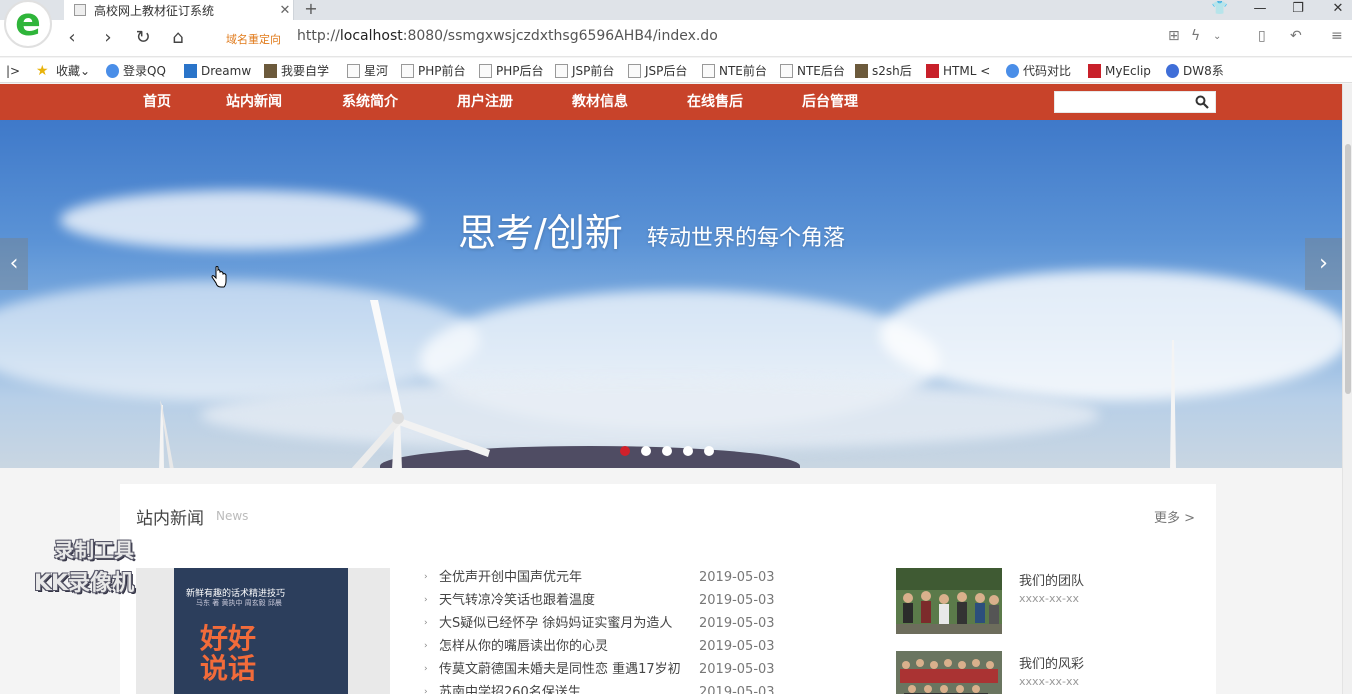 The width and height of the screenshot is (1352, 694). I want to click on close-window-button: ✕, so click(1338, 10).